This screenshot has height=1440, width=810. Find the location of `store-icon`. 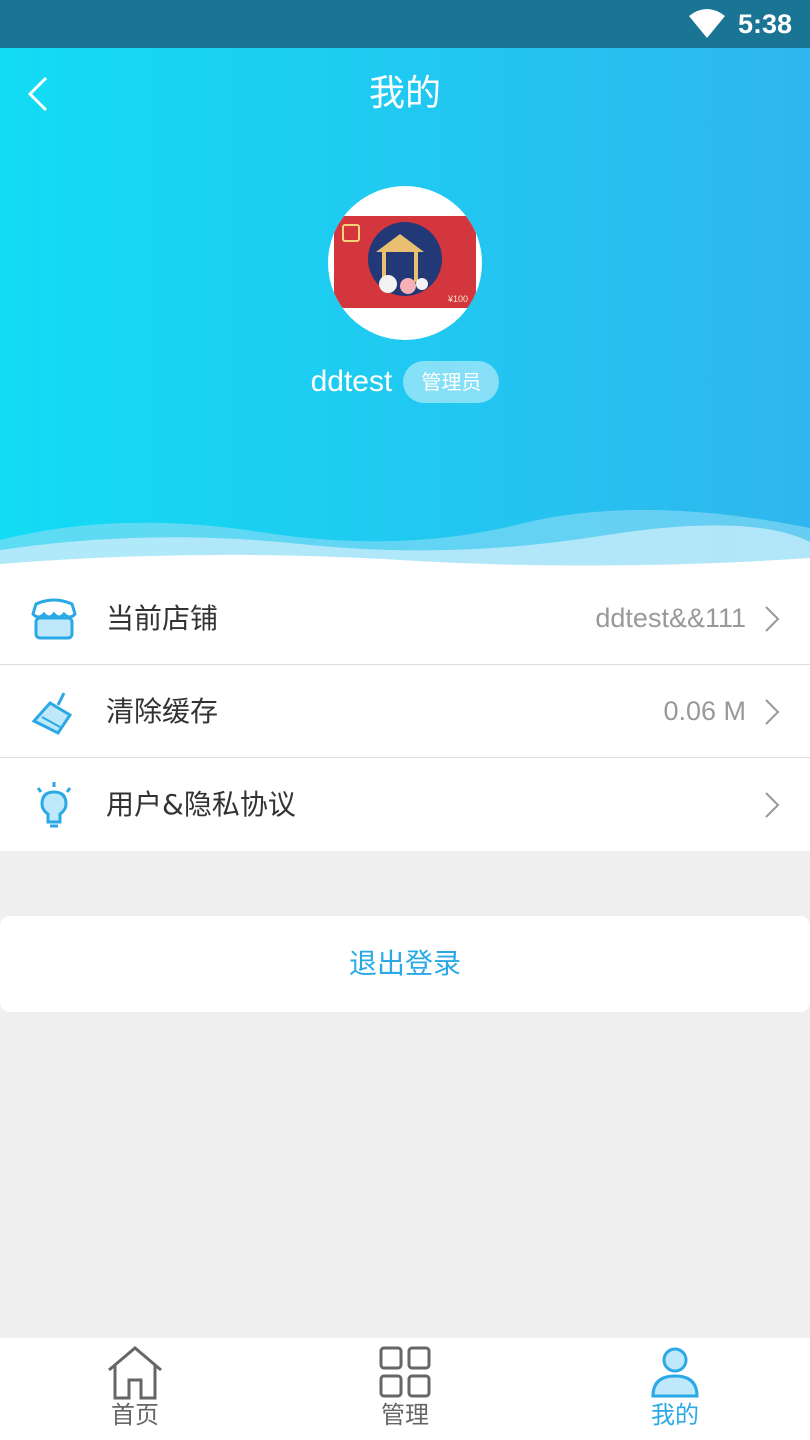

store-icon is located at coordinates (54, 619).